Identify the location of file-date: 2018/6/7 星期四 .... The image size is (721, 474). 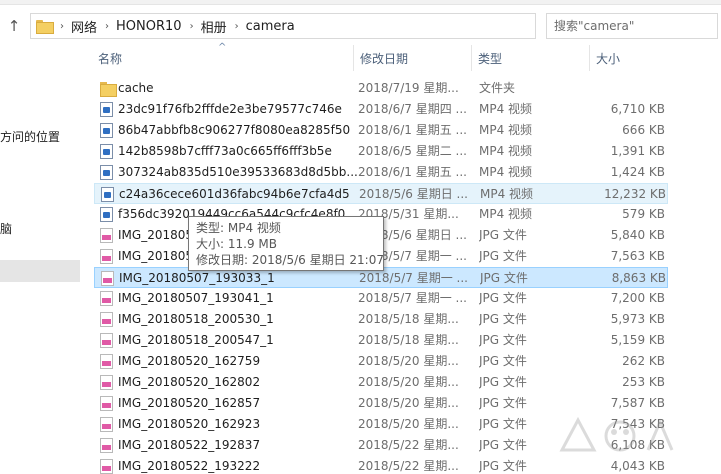
(412, 109).